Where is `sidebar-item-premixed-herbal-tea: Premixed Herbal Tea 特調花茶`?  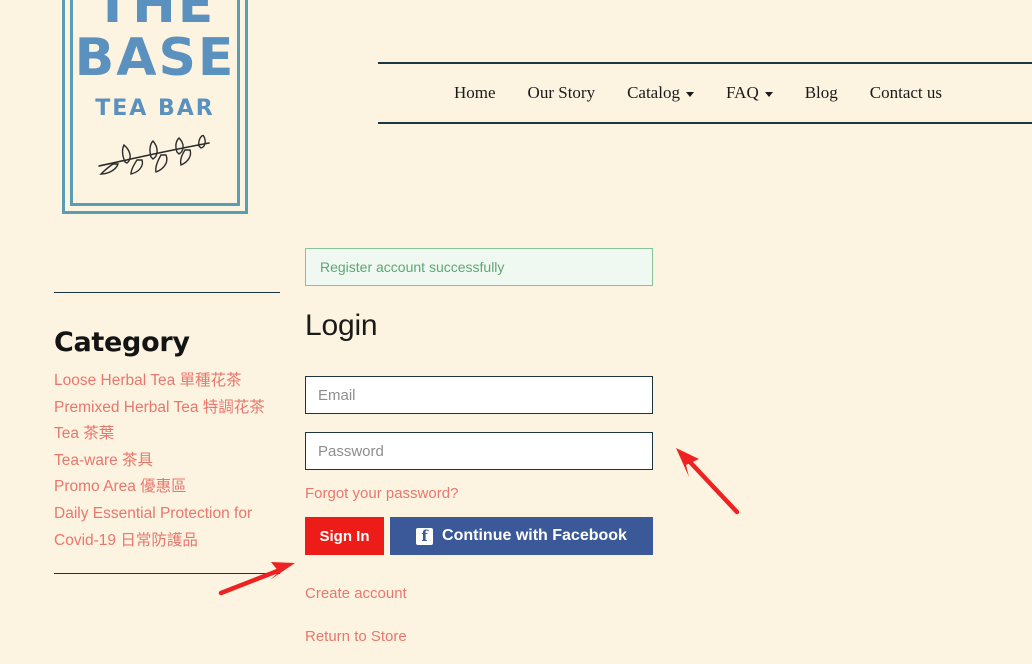 sidebar-item-premixed-herbal-tea: Premixed Herbal Tea 特調花茶 is located at coordinates (167, 408).